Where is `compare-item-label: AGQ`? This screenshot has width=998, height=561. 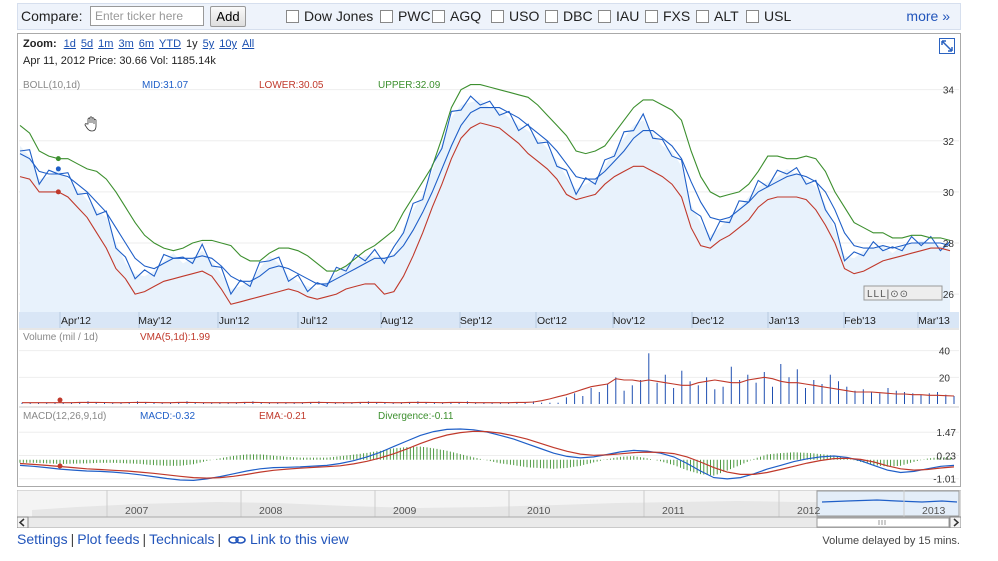
compare-item-label: AGQ is located at coordinates (466, 16).